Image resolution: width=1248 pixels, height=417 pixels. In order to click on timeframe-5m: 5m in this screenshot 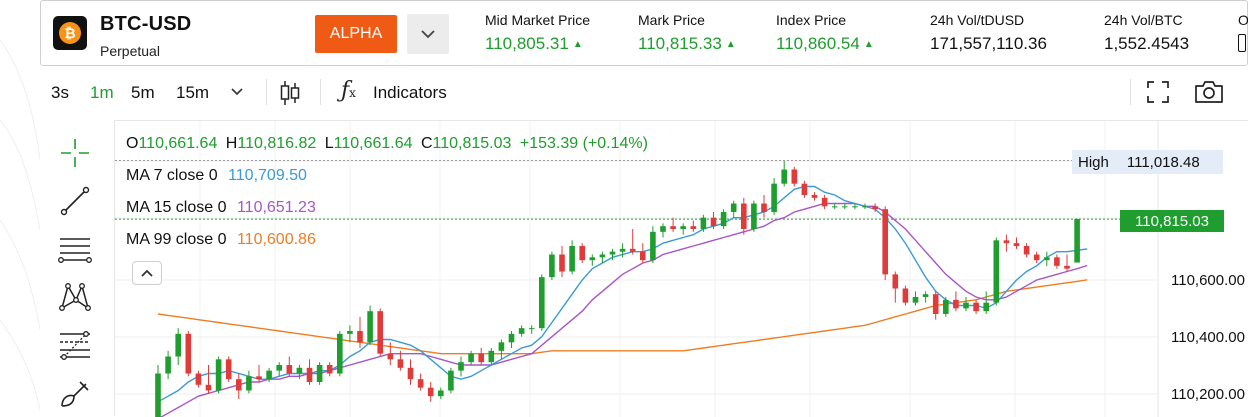, I will do `click(143, 93)`.